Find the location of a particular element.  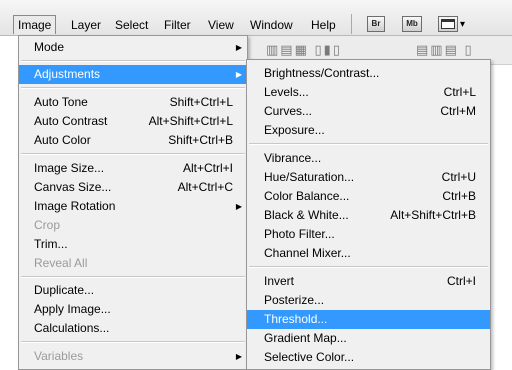

auto-contrast-label: Auto Contrast is located at coordinates (71, 121).